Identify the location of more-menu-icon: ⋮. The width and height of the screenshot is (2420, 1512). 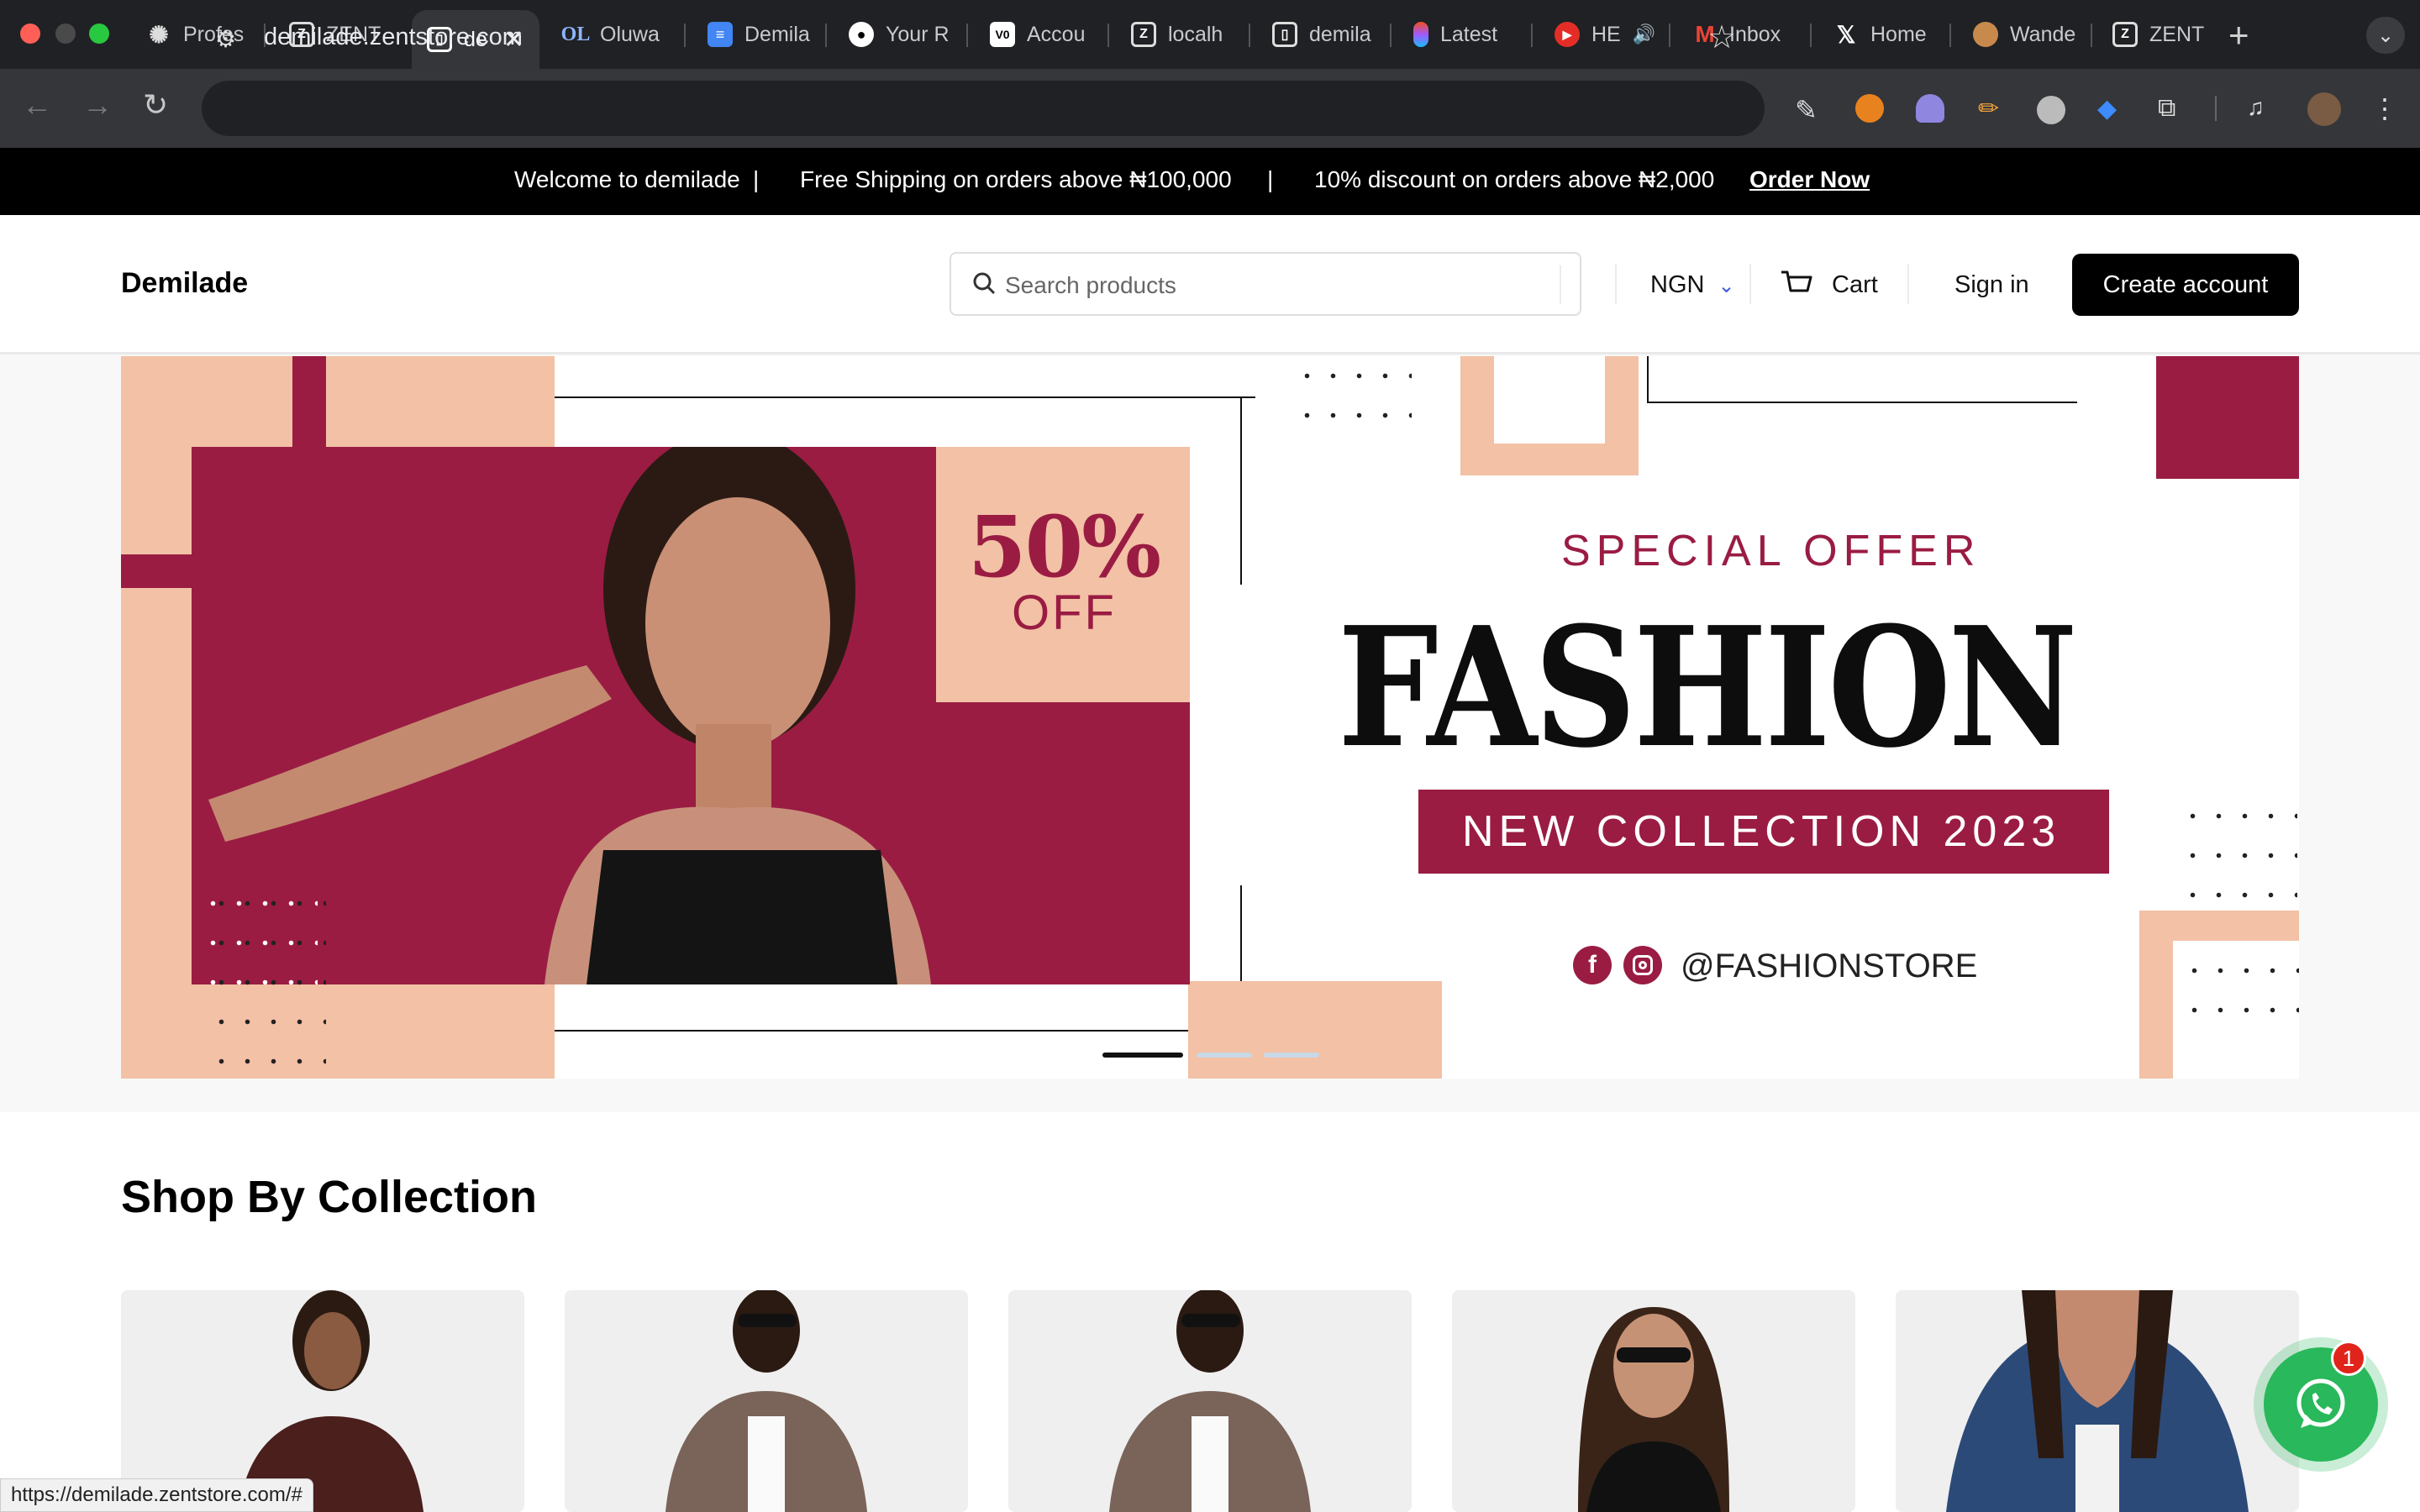
(2386, 107).